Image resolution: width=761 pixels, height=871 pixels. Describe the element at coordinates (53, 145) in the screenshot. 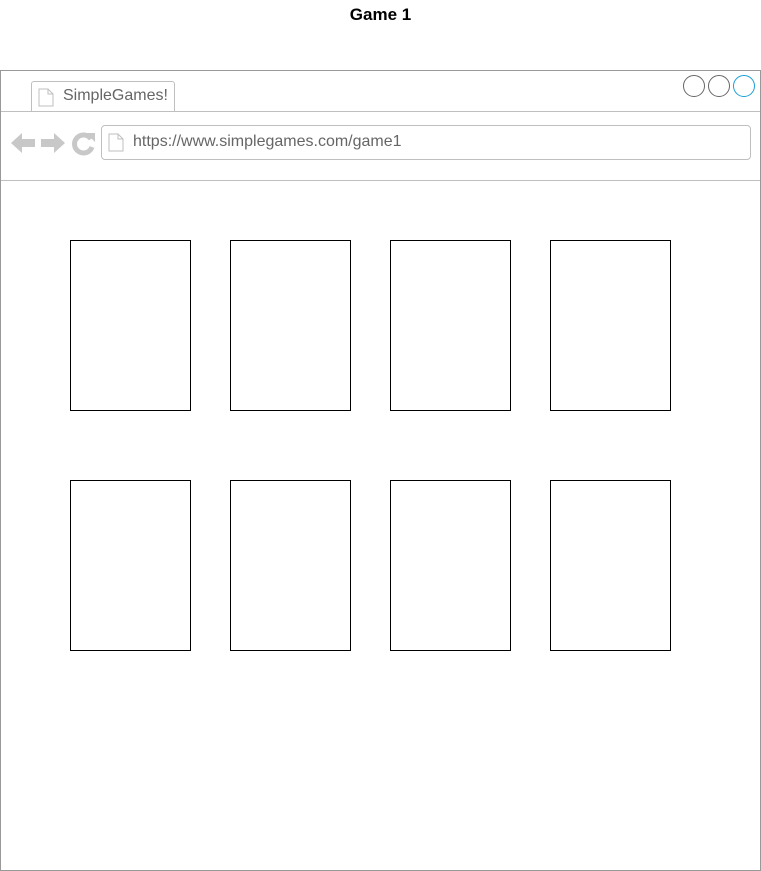

I see `forward-arrow-icon` at that location.